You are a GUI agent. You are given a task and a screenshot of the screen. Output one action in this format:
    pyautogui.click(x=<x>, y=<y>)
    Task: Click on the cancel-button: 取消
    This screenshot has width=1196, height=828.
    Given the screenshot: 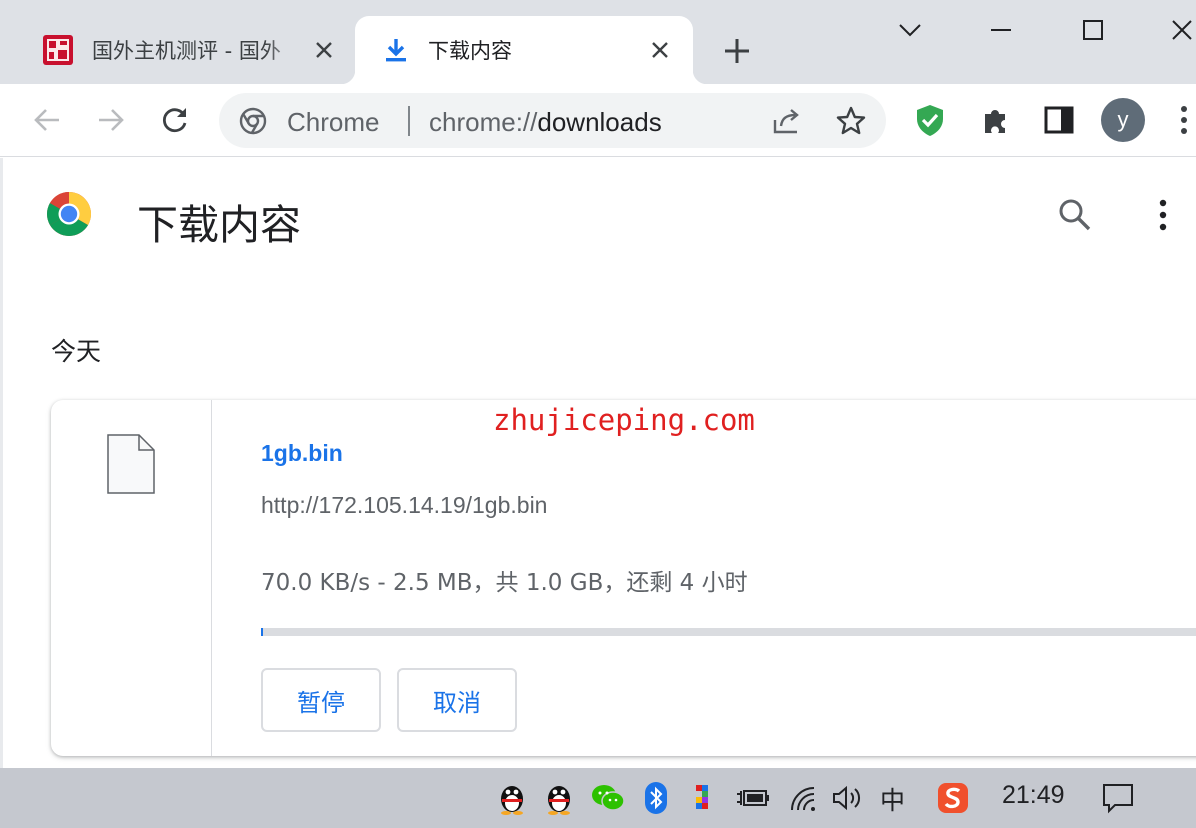 What is the action you would take?
    pyautogui.click(x=457, y=700)
    